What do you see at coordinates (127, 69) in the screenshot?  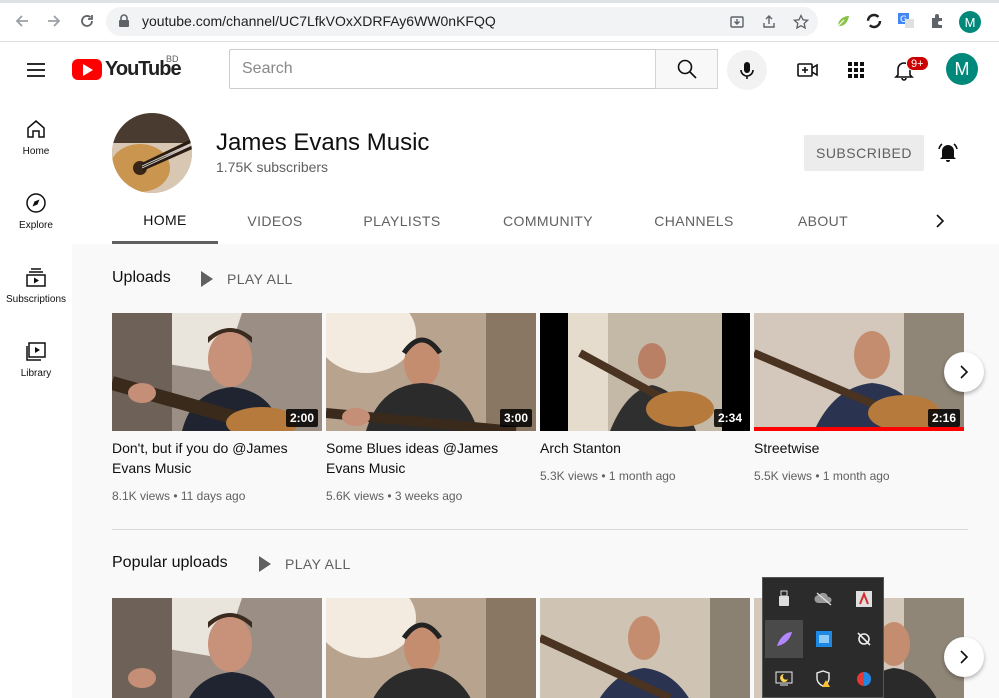 I see `youtube-logo: YouTube` at bounding box center [127, 69].